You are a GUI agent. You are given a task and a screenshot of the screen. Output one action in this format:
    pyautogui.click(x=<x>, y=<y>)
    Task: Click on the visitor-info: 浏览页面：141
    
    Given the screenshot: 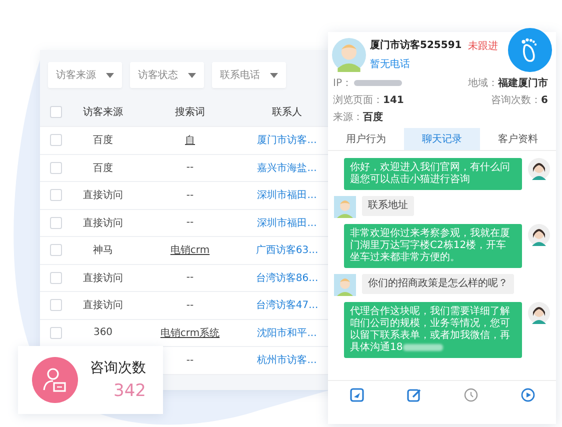 What is the action you would take?
    pyautogui.click(x=369, y=100)
    